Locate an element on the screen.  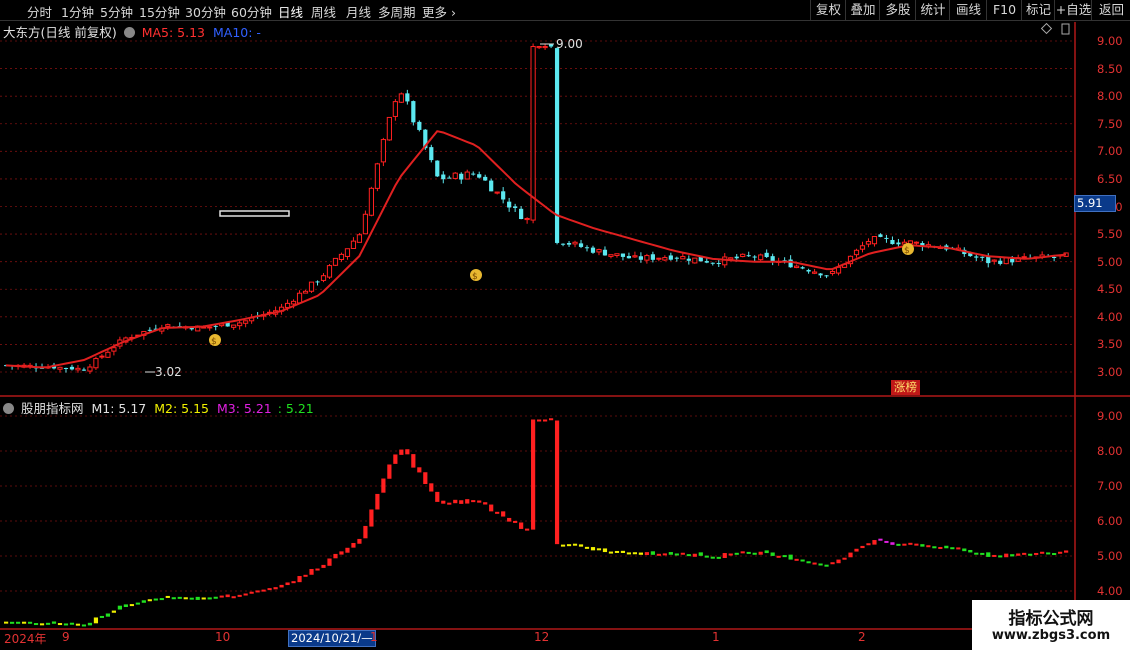
indicator-toggle-icon is located at coordinates (8, 408).